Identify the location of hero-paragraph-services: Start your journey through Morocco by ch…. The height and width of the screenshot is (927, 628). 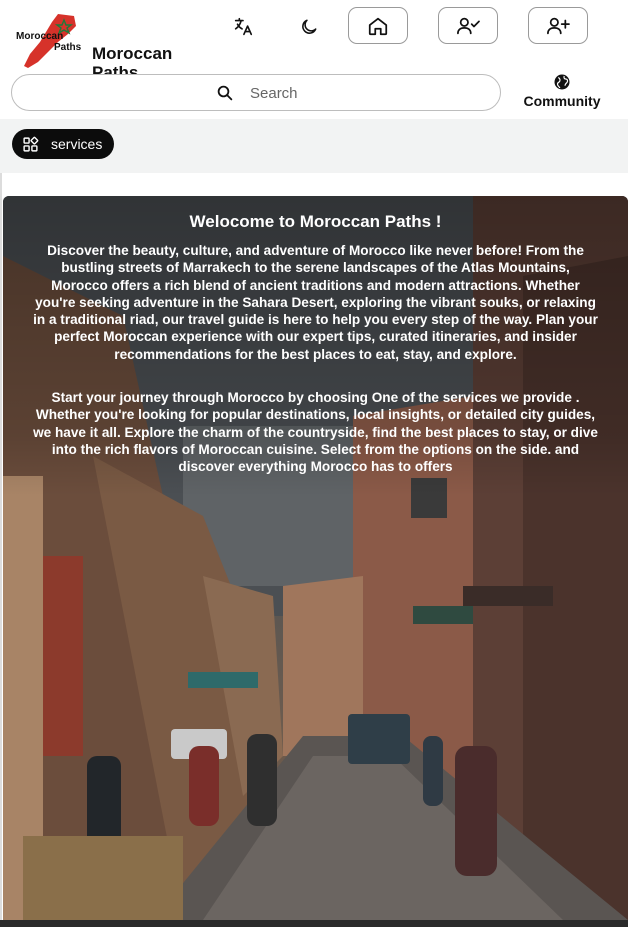
(315, 432).